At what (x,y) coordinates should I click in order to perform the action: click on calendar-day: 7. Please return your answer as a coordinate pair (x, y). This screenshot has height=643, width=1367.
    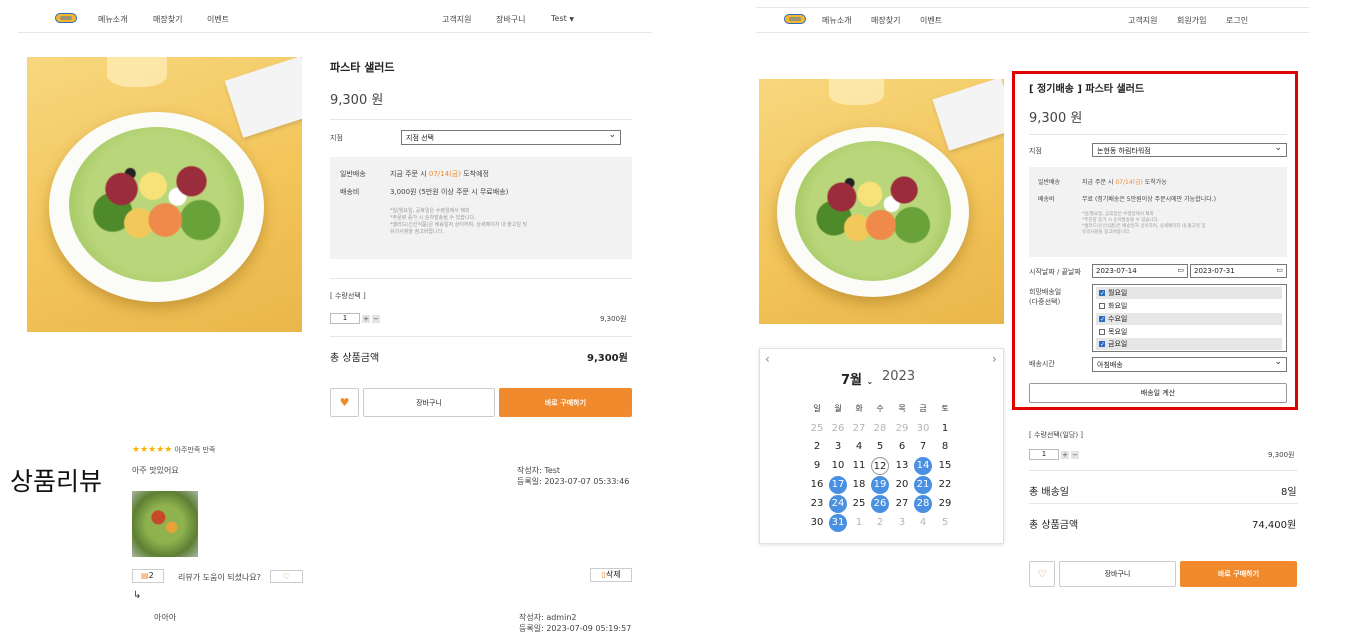
    Looking at the image, I should click on (923, 447).